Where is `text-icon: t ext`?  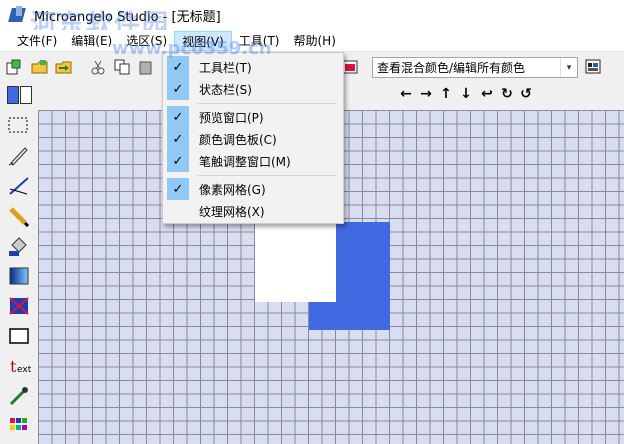
text-icon: t ext is located at coordinates (19, 366).